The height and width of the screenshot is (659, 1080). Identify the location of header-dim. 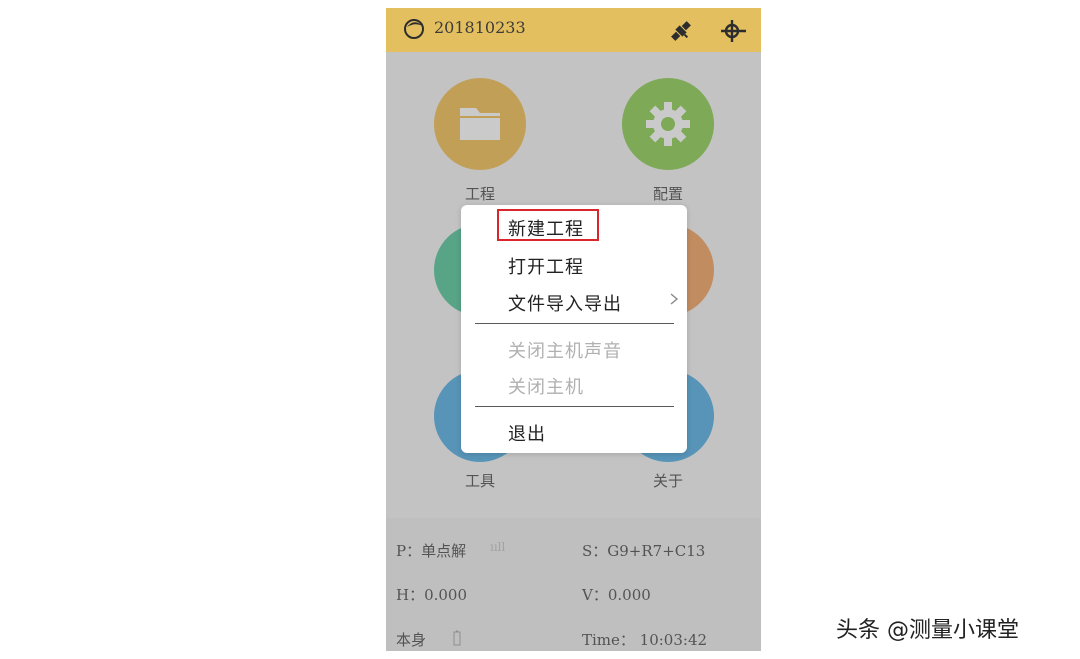
(573, 30).